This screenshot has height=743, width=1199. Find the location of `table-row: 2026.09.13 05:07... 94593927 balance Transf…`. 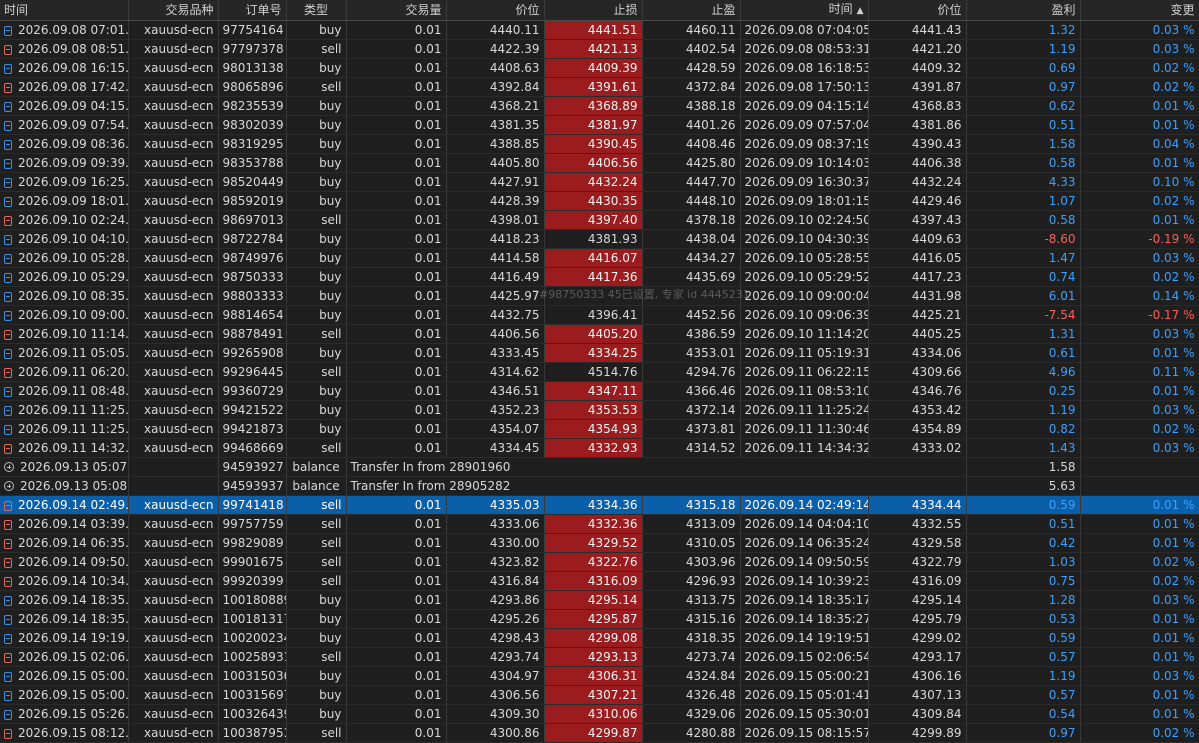

table-row: 2026.09.13 05:07... 94593927 balance Transf… is located at coordinates (599, 467).